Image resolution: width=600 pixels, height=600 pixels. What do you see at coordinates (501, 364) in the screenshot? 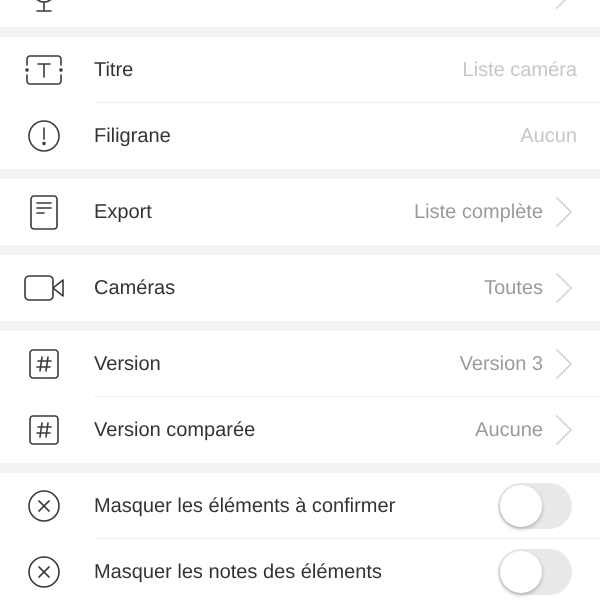
I see `setting-value: Version 3` at bounding box center [501, 364].